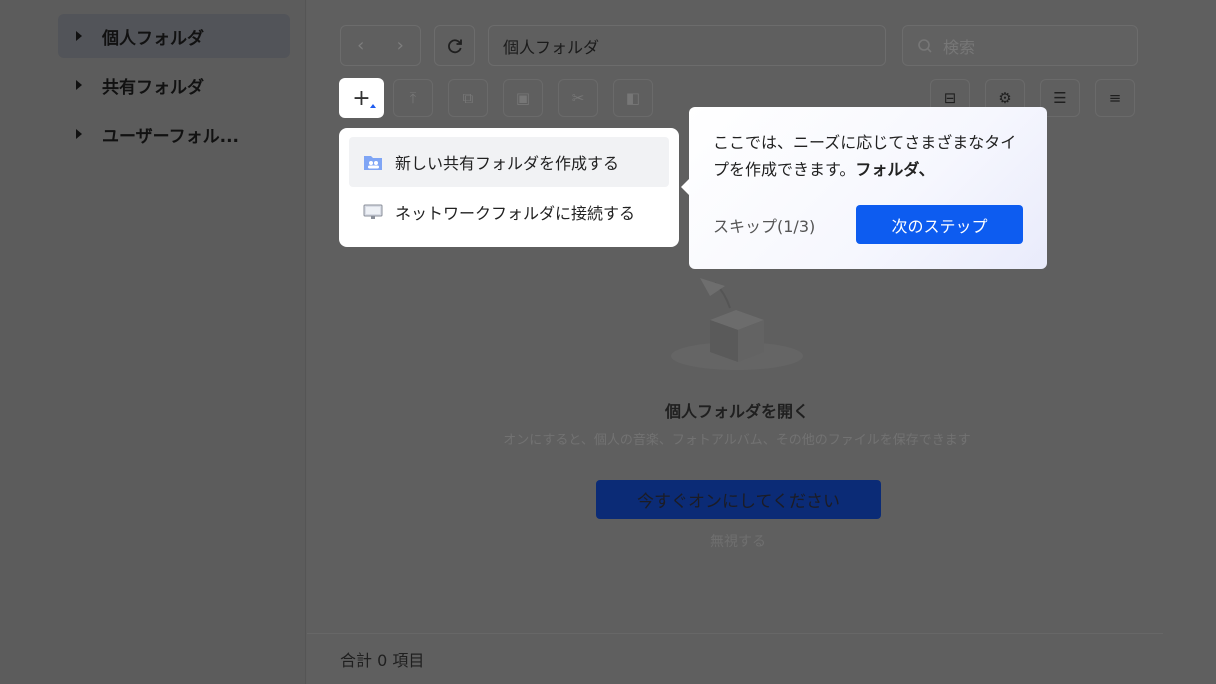 The width and height of the screenshot is (1216, 684). I want to click on sort-button: ≡, so click(1115, 98).